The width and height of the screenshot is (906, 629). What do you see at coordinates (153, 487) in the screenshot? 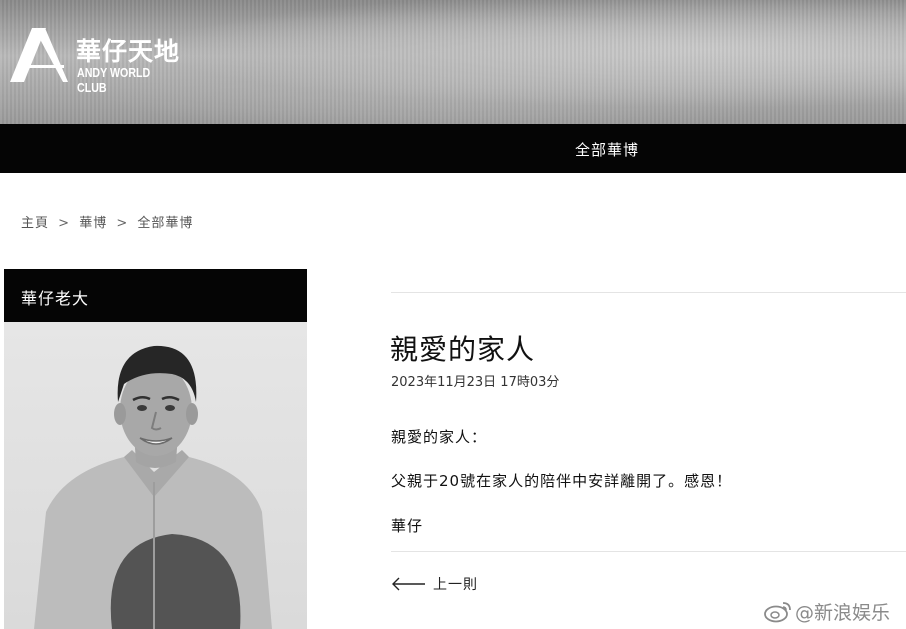
I see `portrait-illustration` at bounding box center [153, 487].